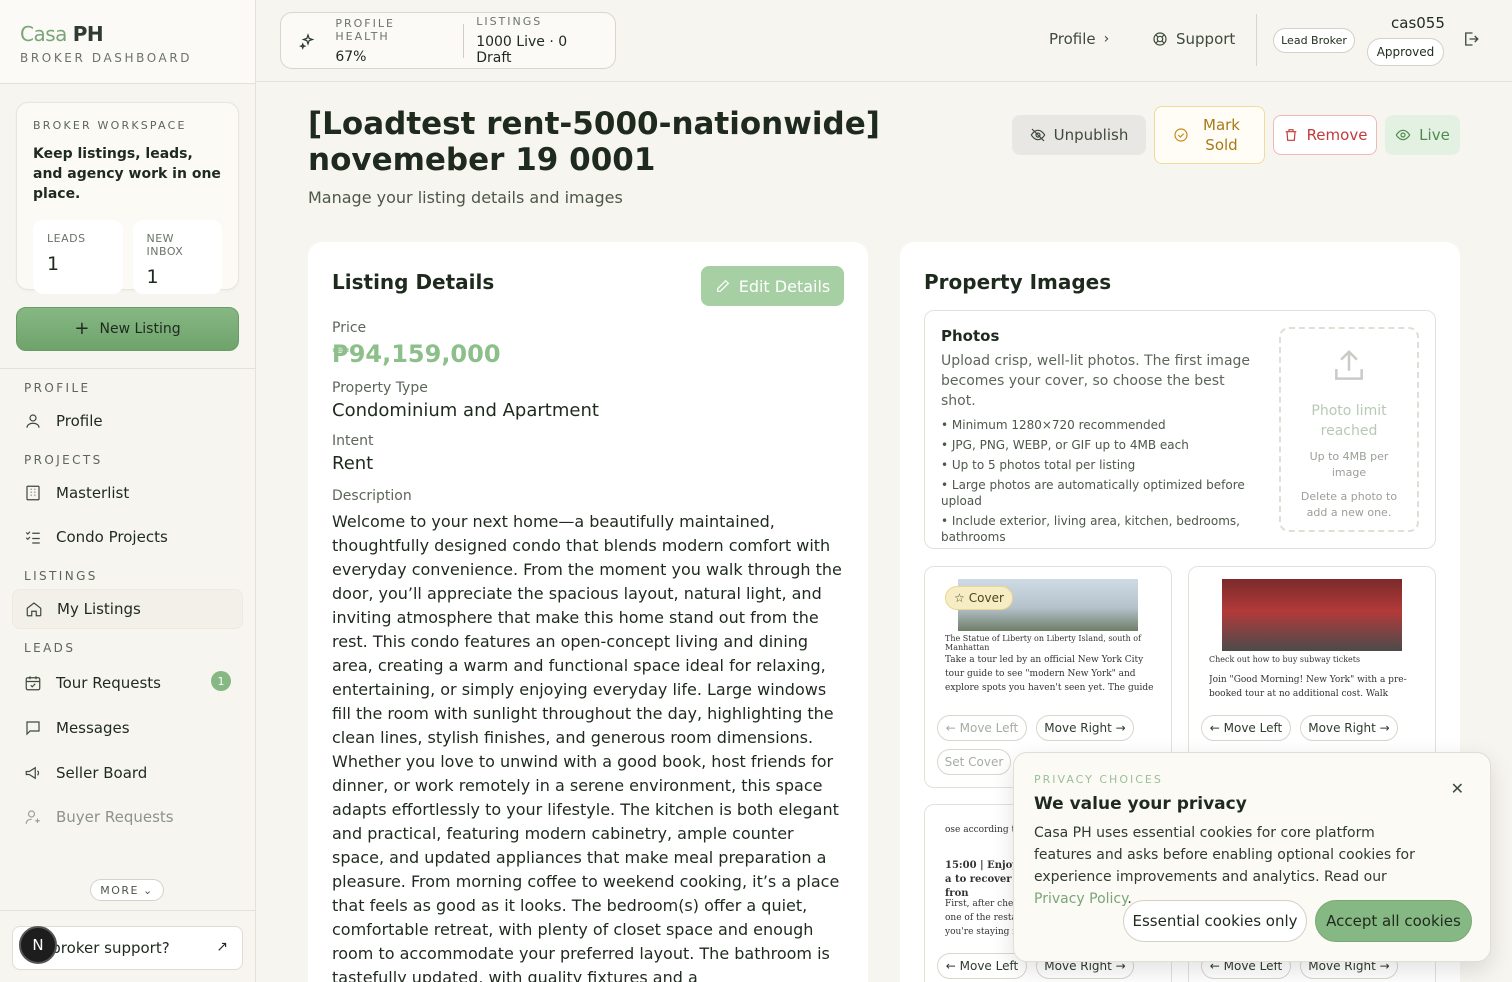  What do you see at coordinates (33, 493) in the screenshot?
I see `building-icon` at bounding box center [33, 493].